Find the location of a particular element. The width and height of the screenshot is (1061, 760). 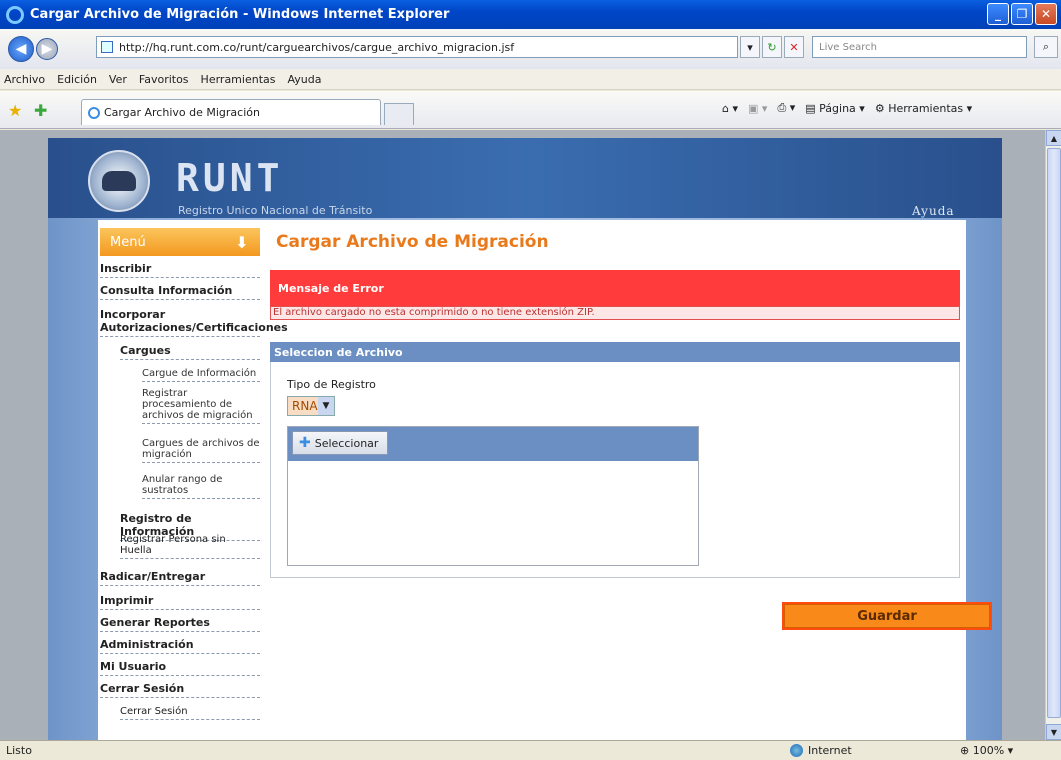

plus-icon: ✚ is located at coordinates (305, 443).